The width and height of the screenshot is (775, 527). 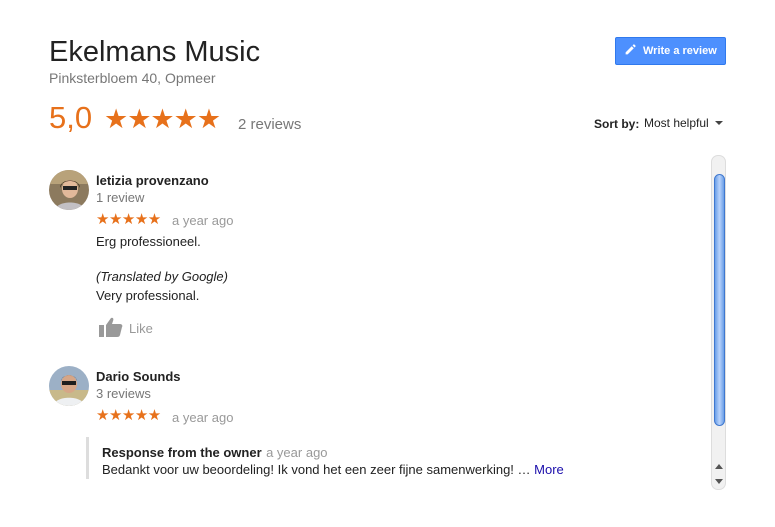 I want to click on reviews-scrollbar, so click(x=718, y=322).